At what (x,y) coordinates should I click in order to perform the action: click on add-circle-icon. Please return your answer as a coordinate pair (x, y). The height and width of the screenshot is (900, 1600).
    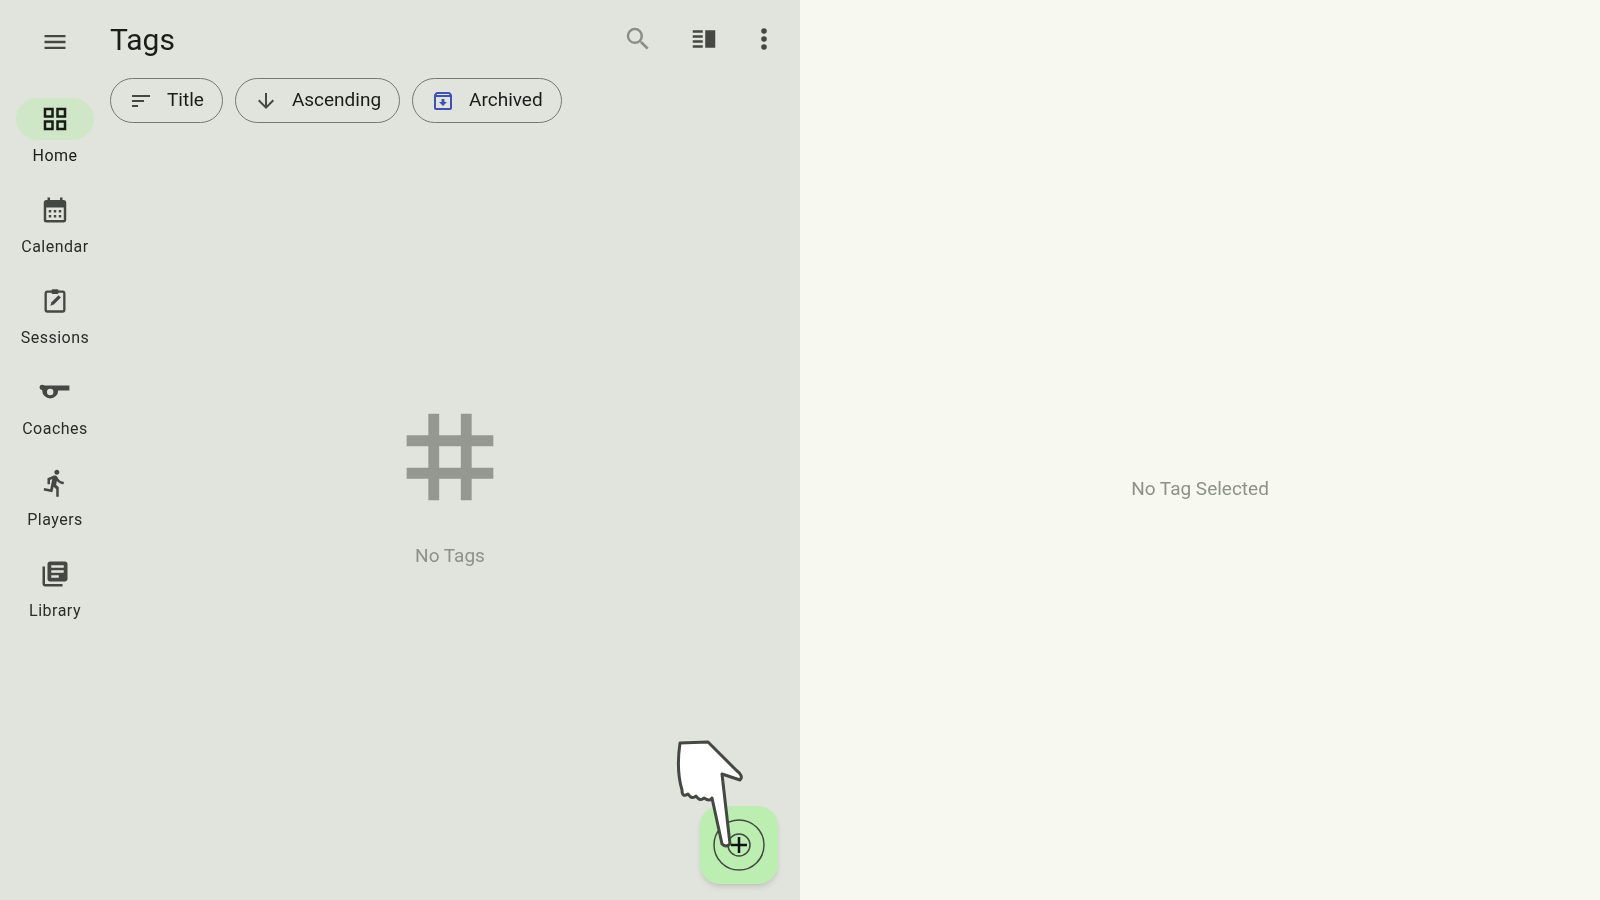
    Looking at the image, I should click on (739, 845).